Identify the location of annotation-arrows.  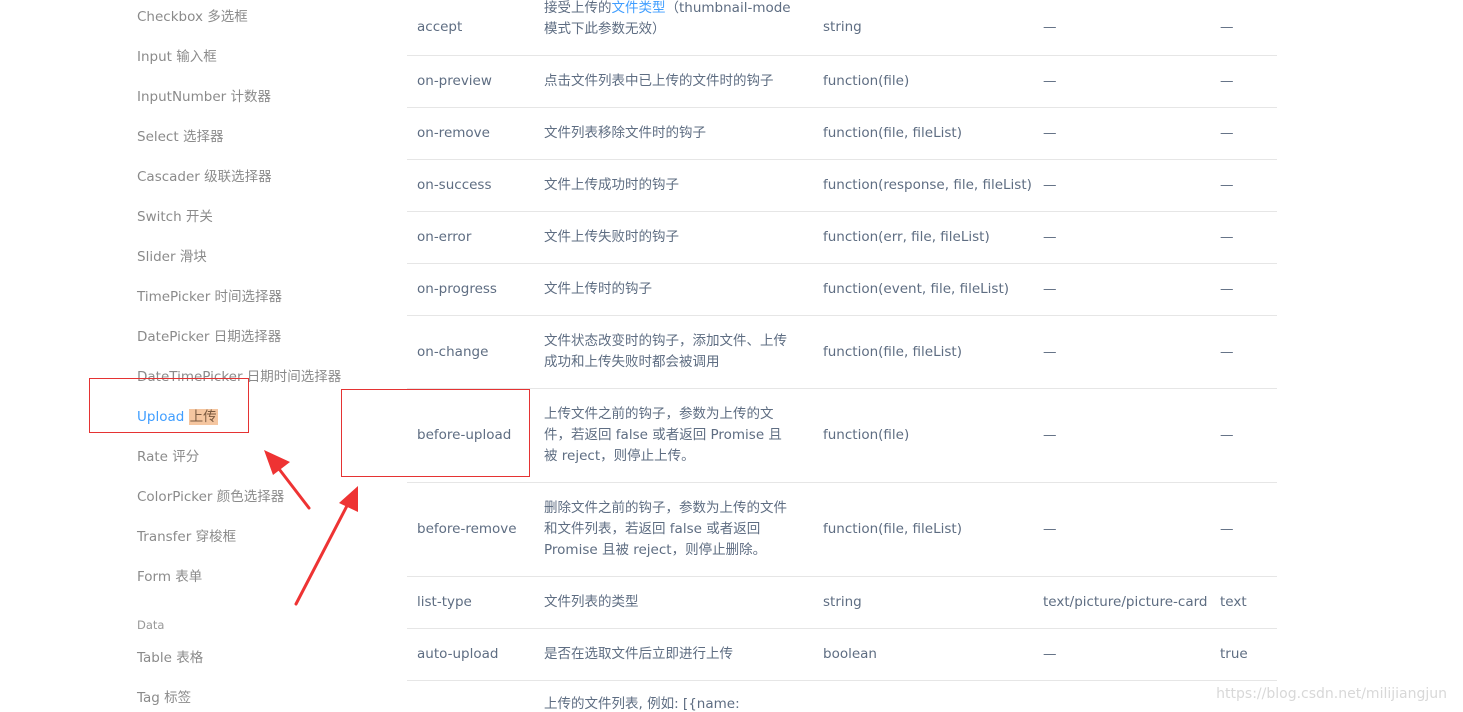
(311, 528).